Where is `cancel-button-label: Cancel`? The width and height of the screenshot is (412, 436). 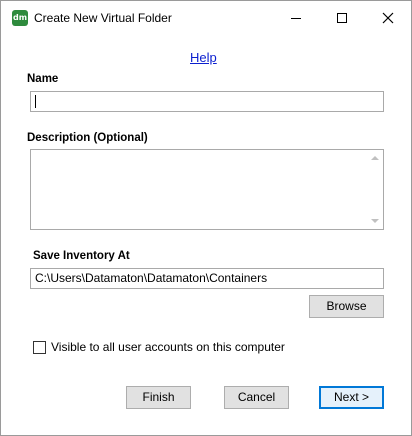 cancel-button-label: Cancel is located at coordinates (256, 397).